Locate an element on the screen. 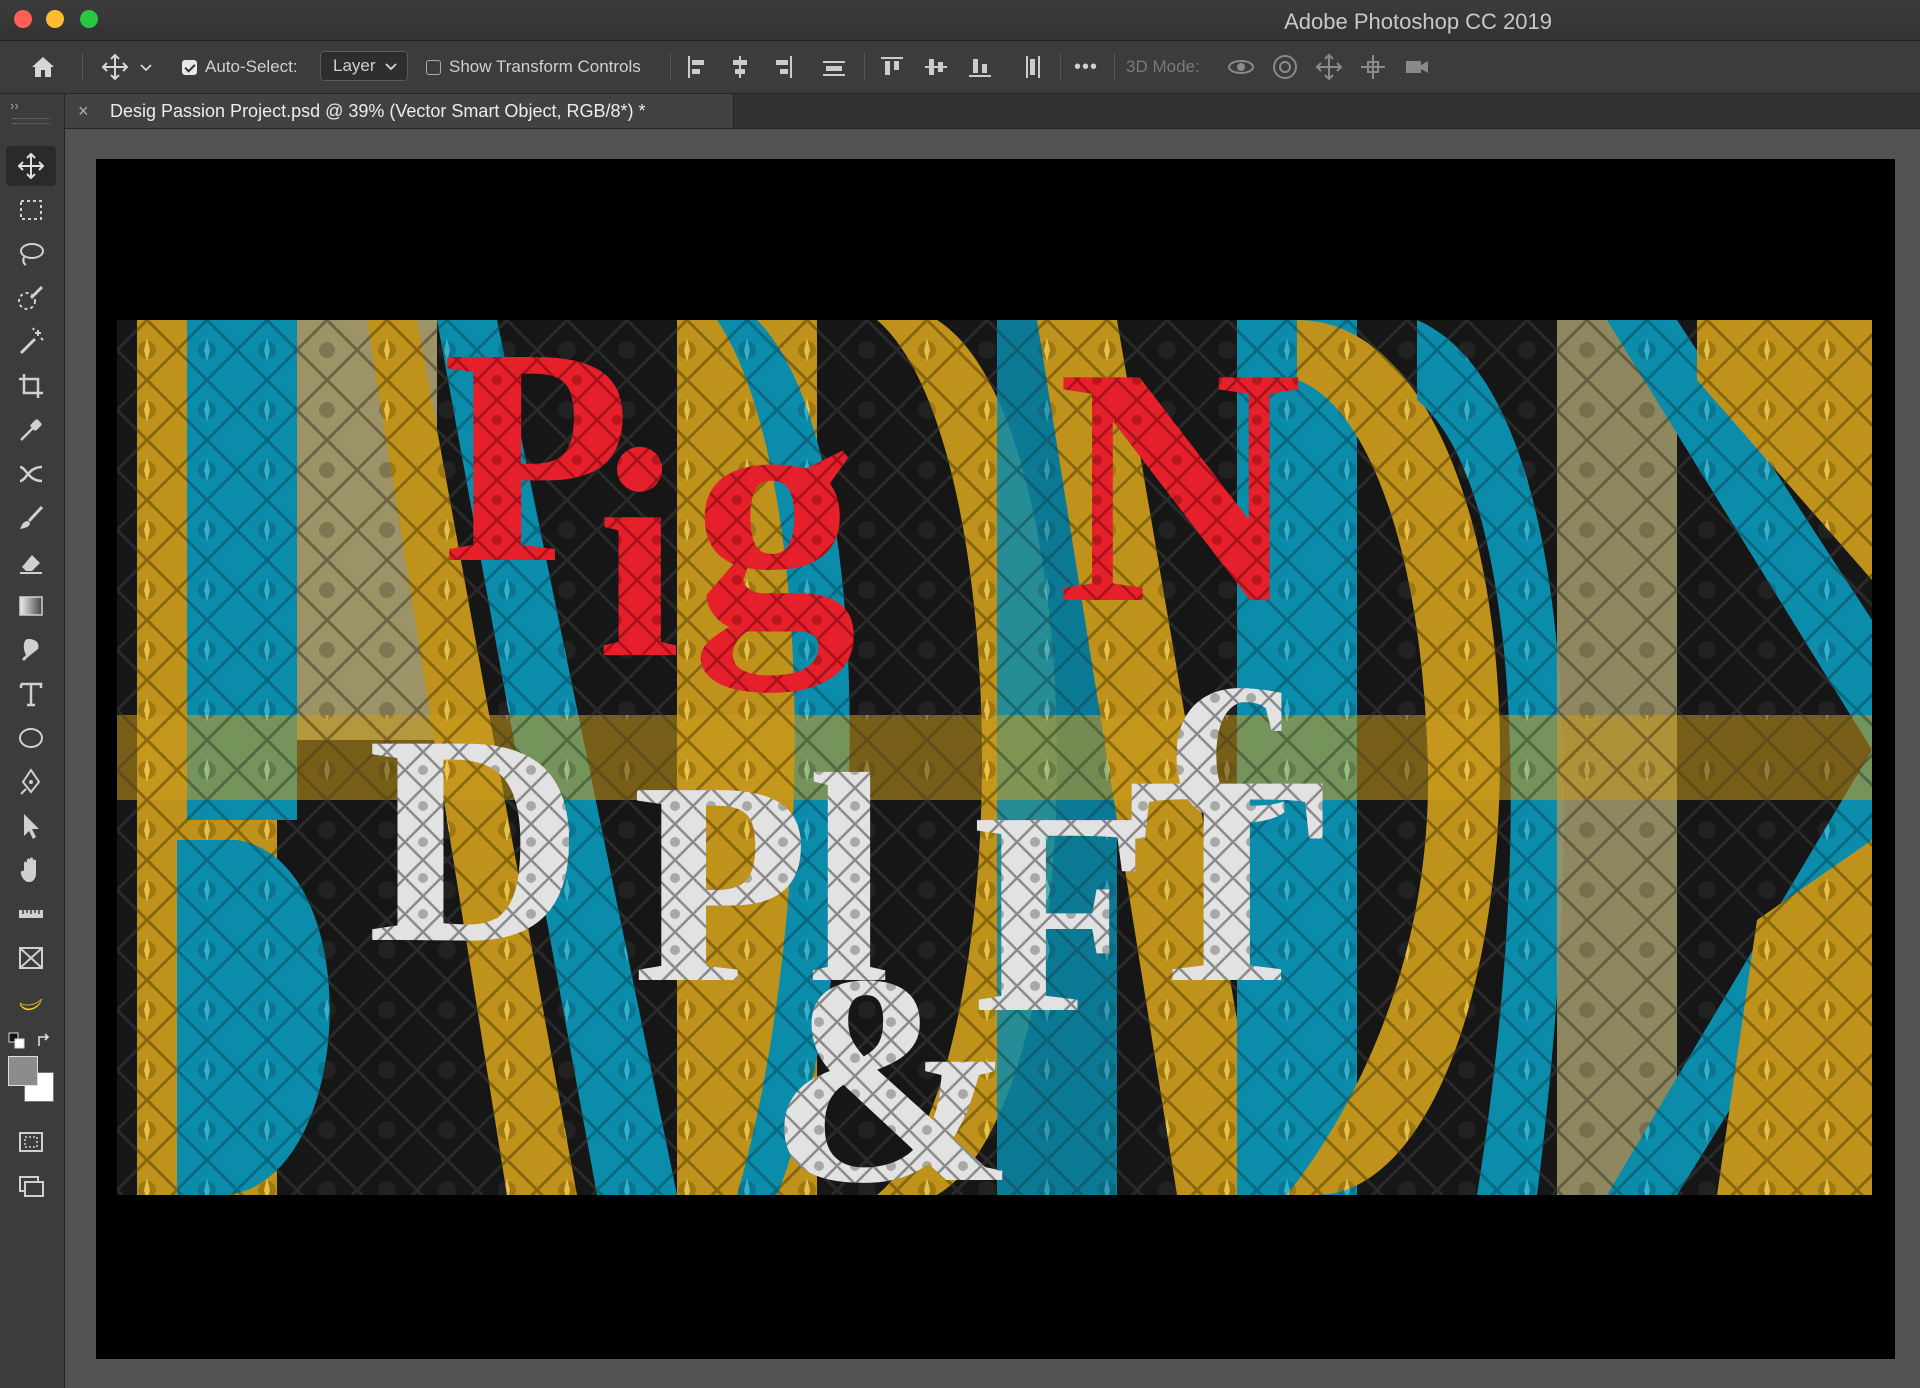 The image size is (1920, 1388). 3d-camera-icon is located at coordinates (1417, 67).